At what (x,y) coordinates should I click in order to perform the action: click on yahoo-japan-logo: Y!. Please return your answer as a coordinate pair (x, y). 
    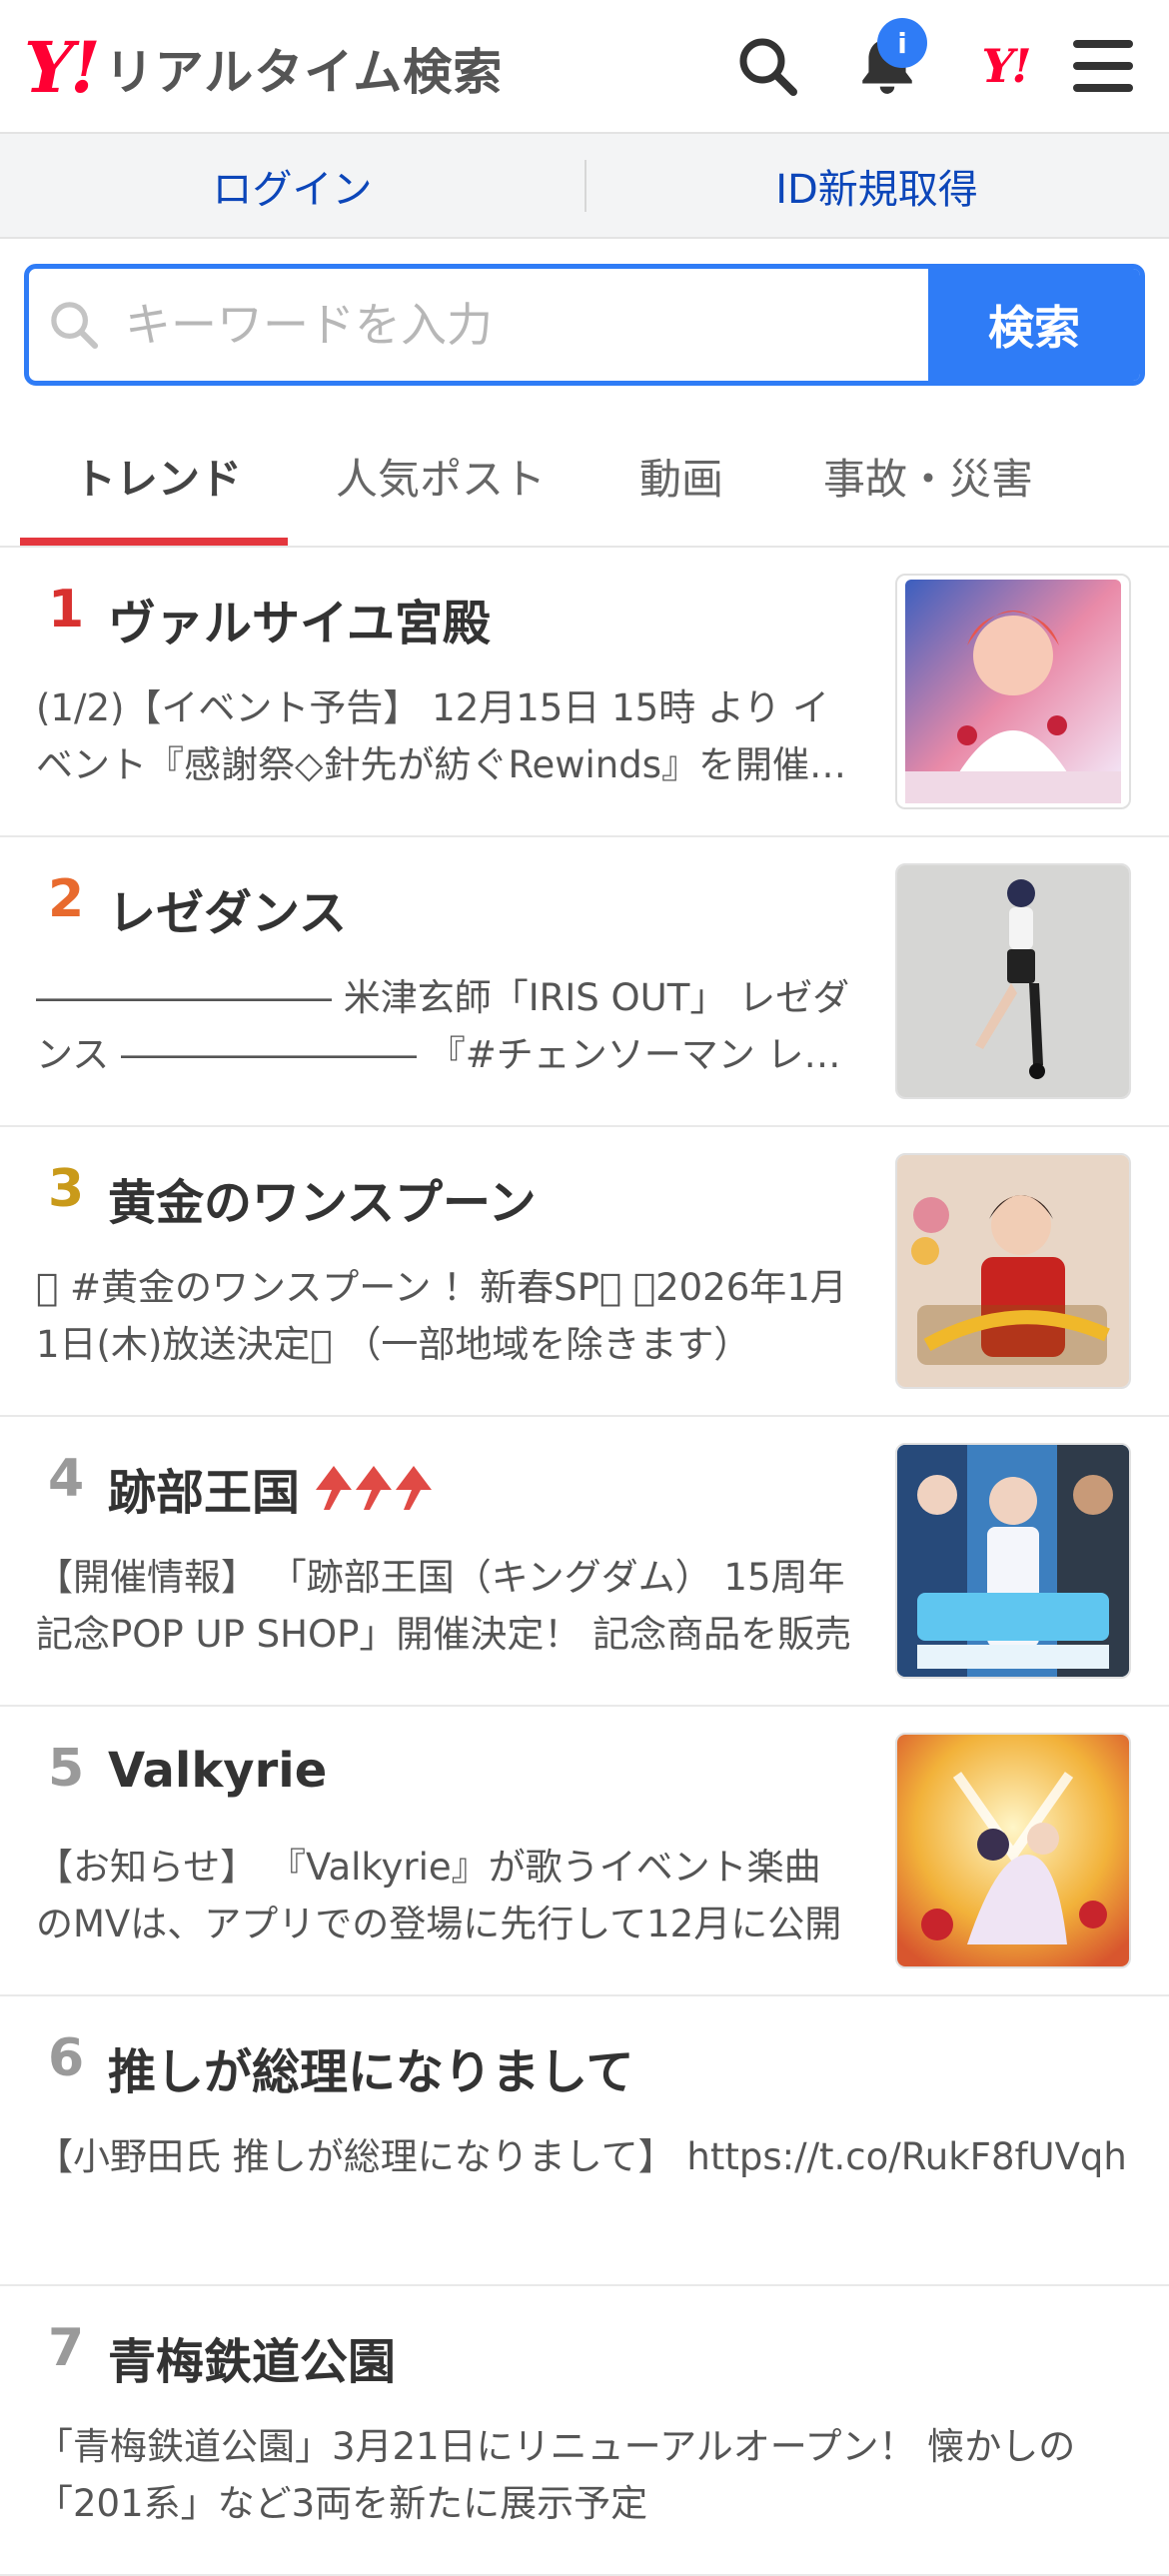
    Looking at the image, I should click on (1006, 66).